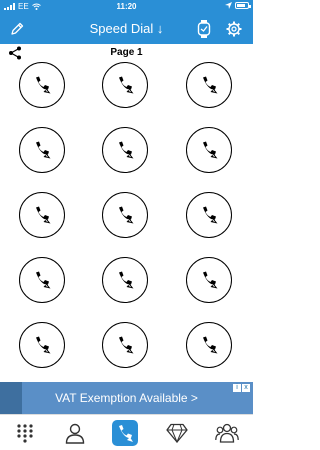 Image resolution: width=320 pixels, height=450 pixels. I want to click on status-right, so click(238, 5).